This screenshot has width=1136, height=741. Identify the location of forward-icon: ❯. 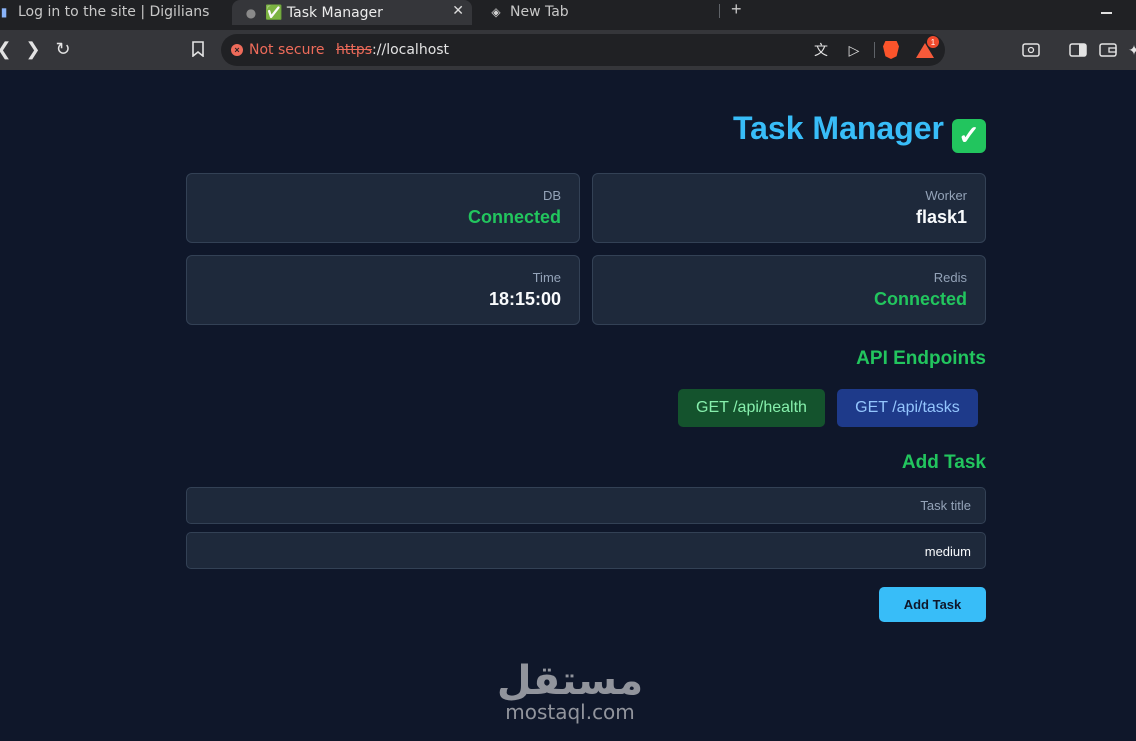
(33, 49).